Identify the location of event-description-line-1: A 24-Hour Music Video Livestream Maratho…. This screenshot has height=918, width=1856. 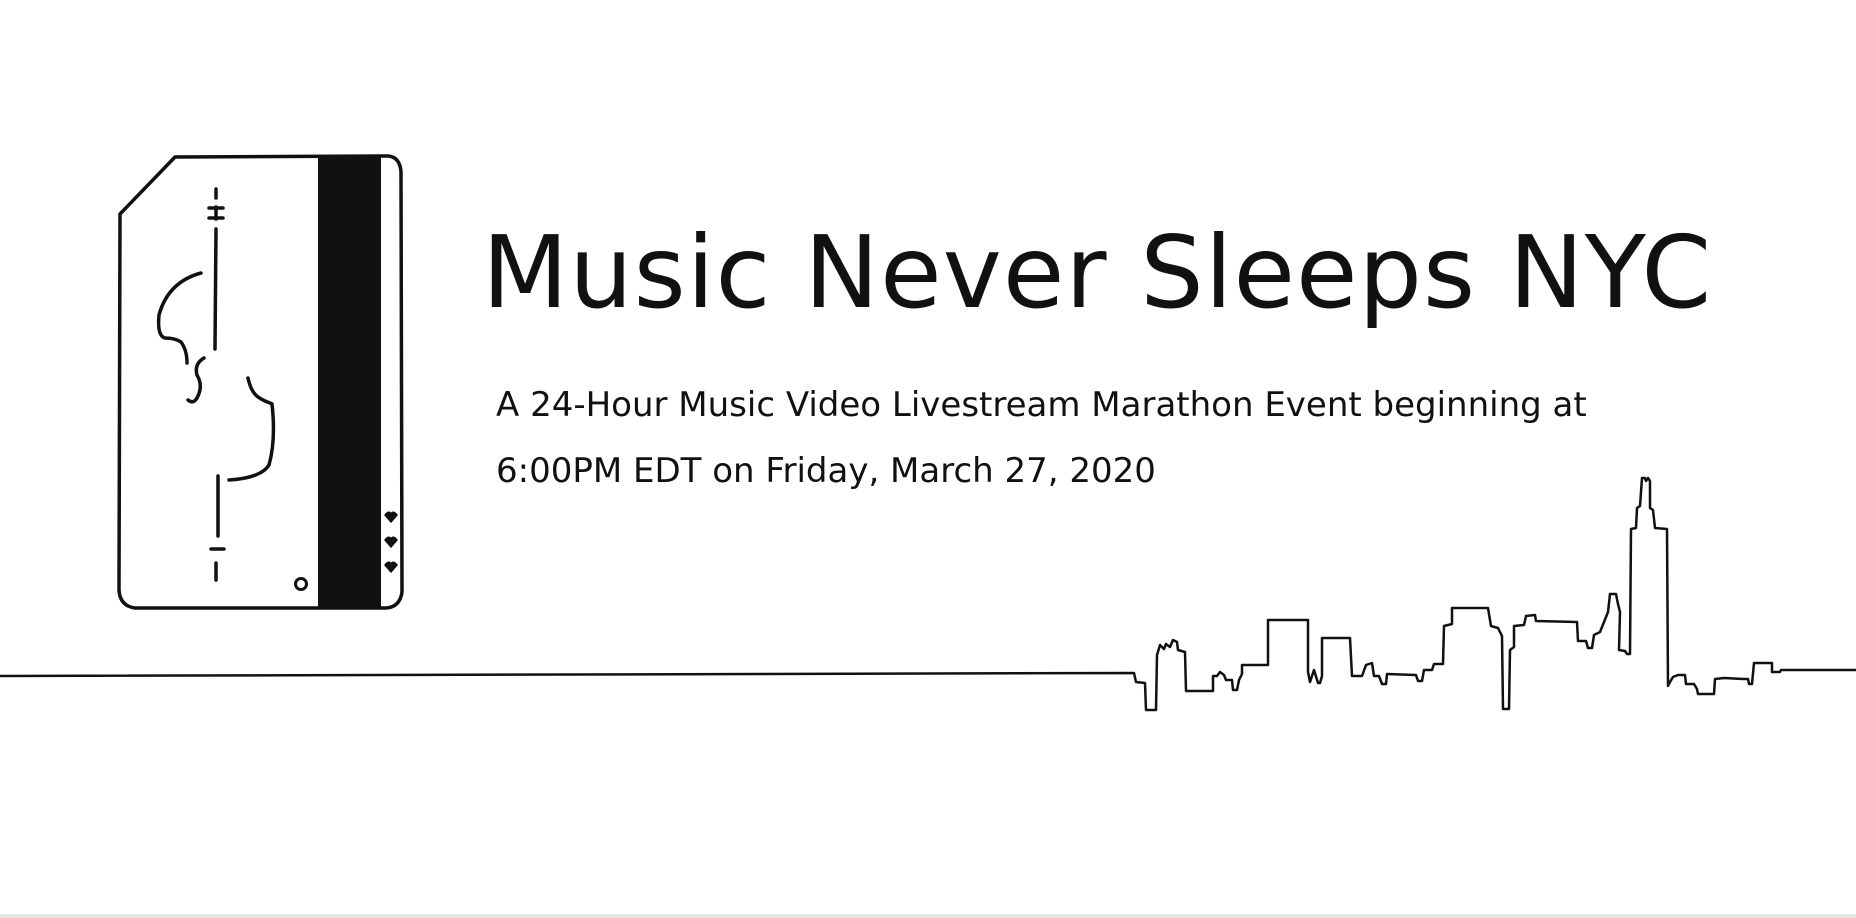
(1041, 405).